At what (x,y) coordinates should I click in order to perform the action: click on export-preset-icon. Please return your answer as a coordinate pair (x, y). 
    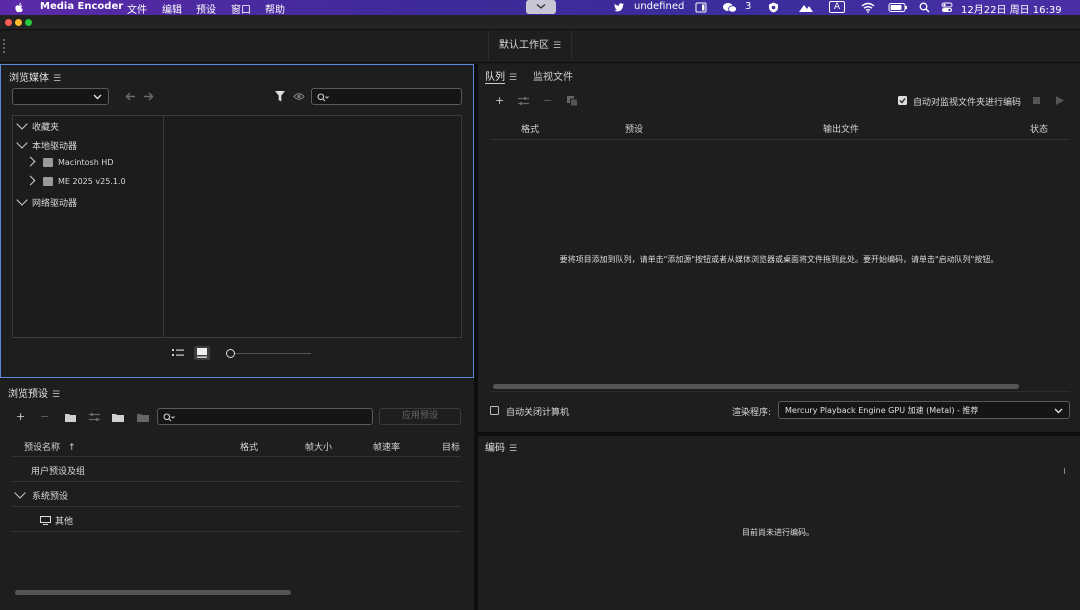
    Looking at the image, I should click on (143, 417).